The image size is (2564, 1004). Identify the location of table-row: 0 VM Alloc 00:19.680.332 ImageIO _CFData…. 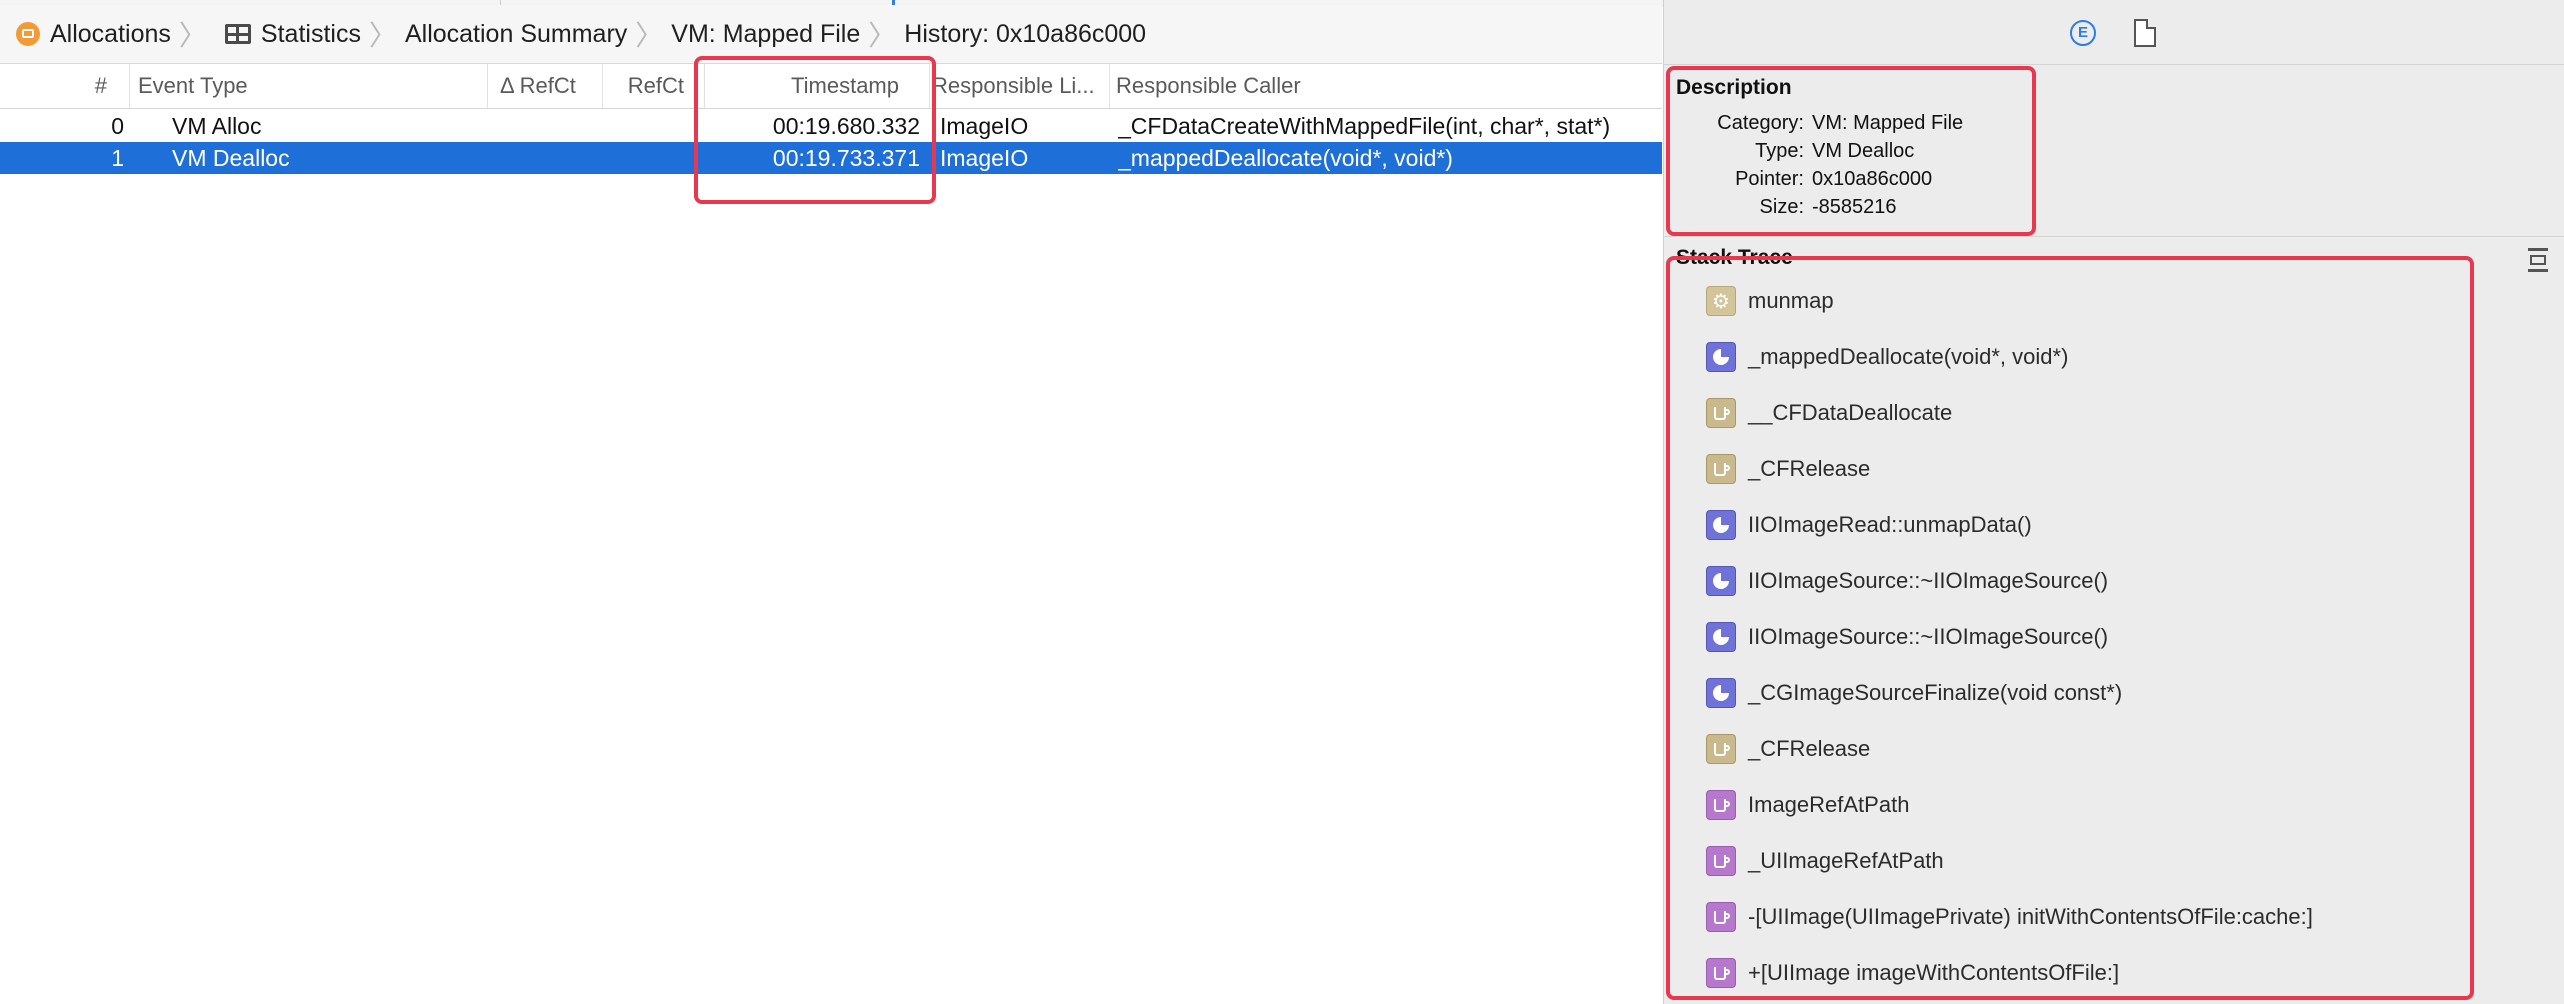
(831, 126).